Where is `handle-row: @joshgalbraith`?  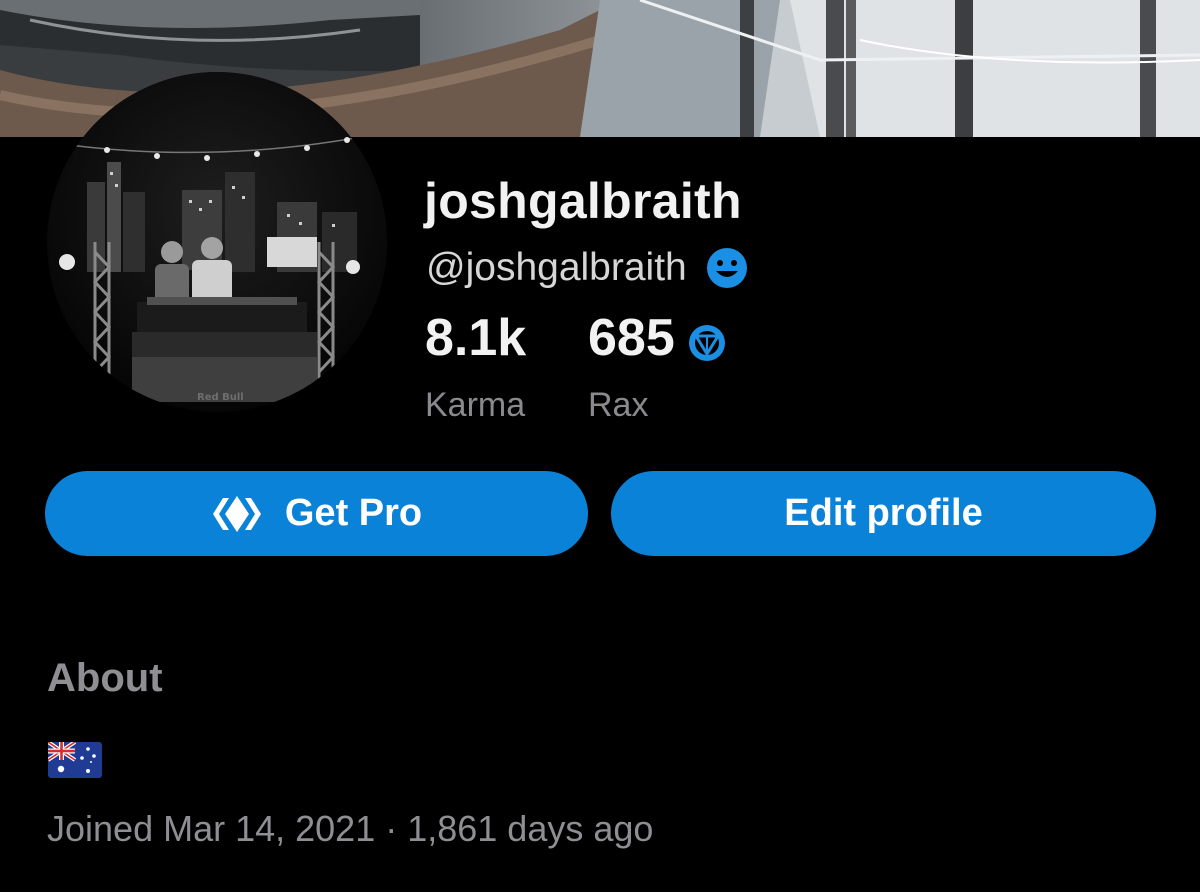
handle-row: @joshgalbraith is located at coordinates (587, 268).